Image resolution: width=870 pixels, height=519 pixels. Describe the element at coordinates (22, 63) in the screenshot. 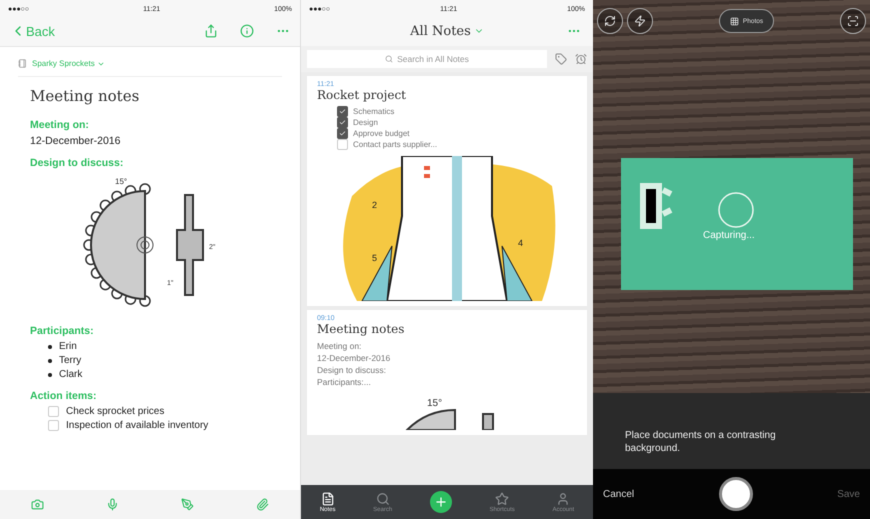

I see `notebook-icon` at that location.